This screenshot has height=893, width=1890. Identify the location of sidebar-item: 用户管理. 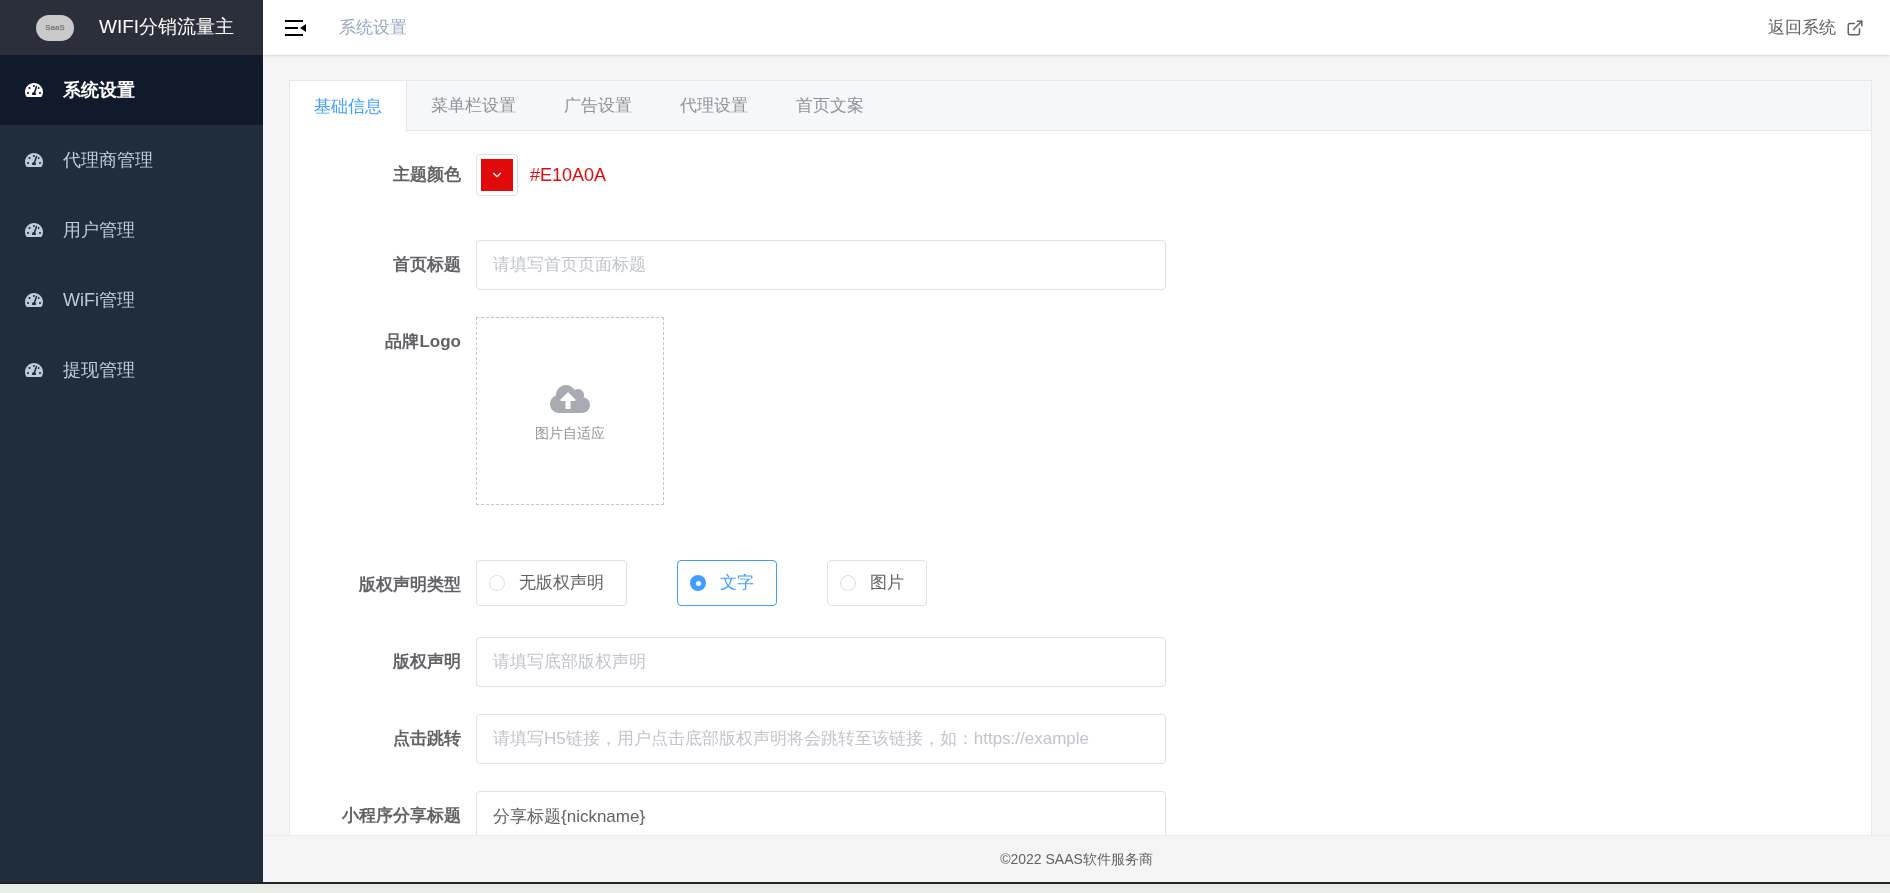
(131, 230).